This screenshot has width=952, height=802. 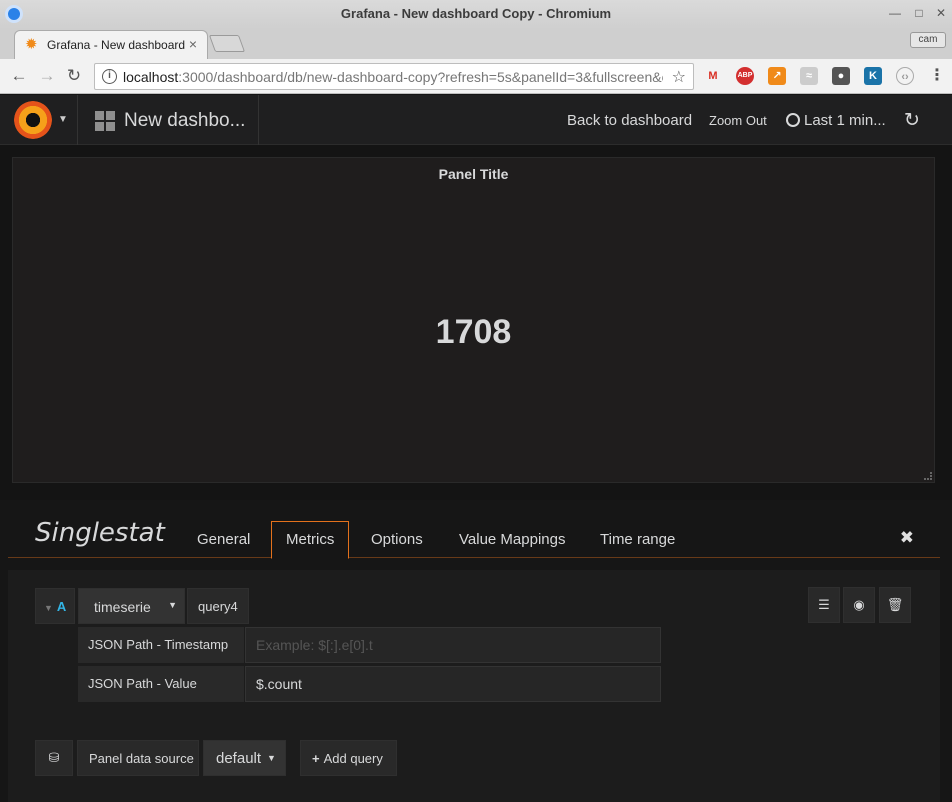 What do you see at coordinates (31, 44) in the screenshot?
I see `grafana-favicon-icon: ✹` at bounding box center [31, 44].